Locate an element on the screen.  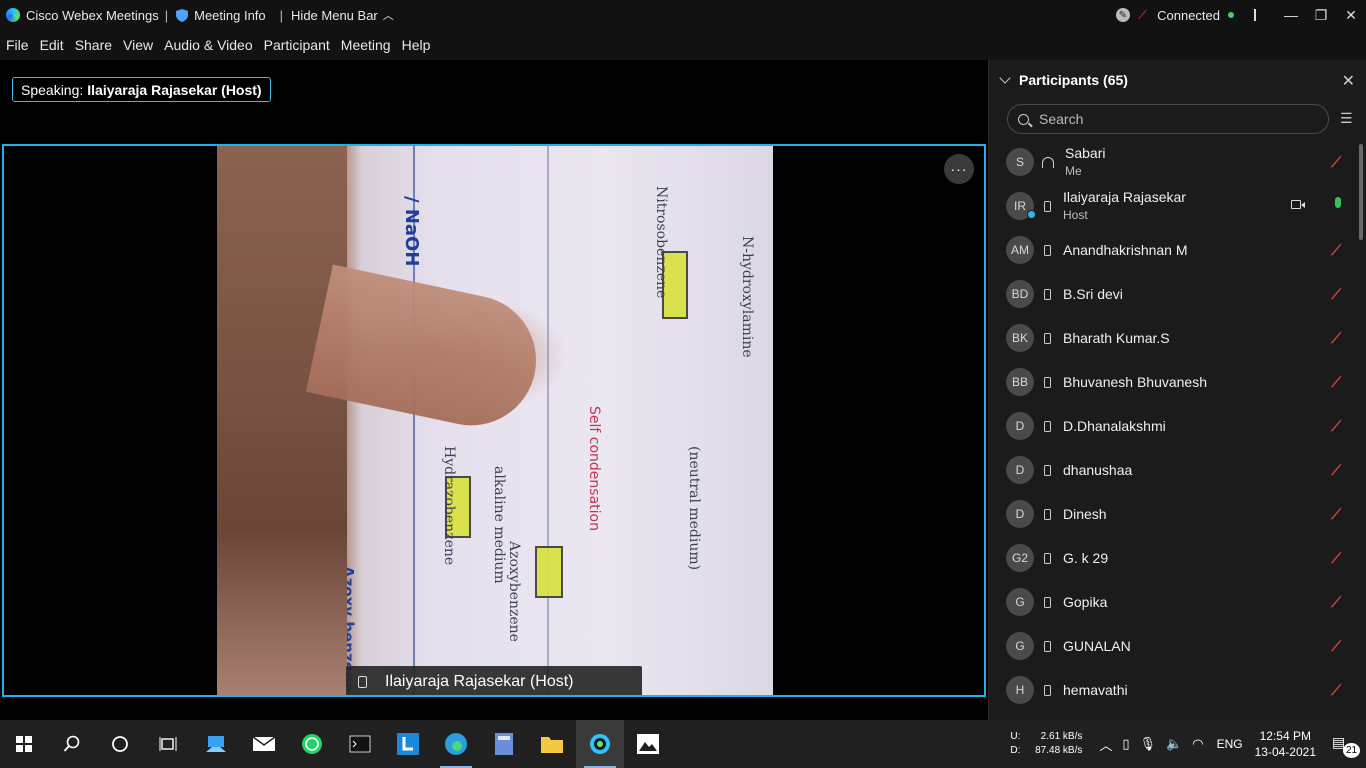
network-status-icon: ✎ is located at coordinates (1123, 15).